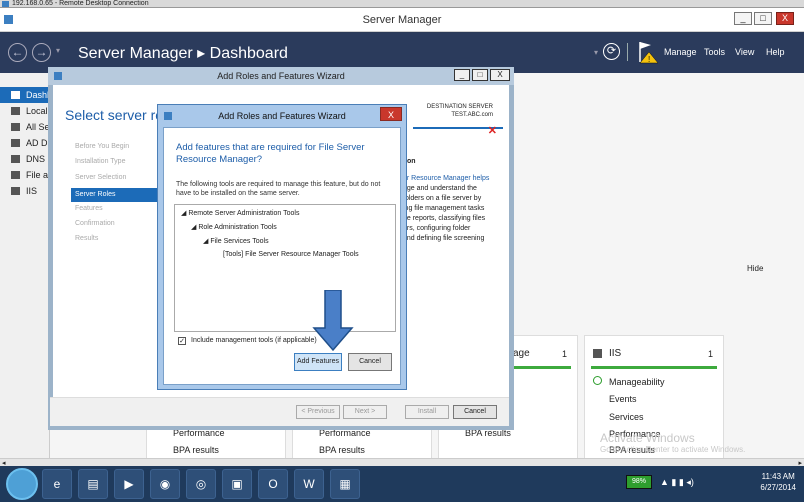 The image size is (804, 502). Describe the element at coordinates (639, 482) in the screenshot. I see `battery-indicator: 98%` at that location.